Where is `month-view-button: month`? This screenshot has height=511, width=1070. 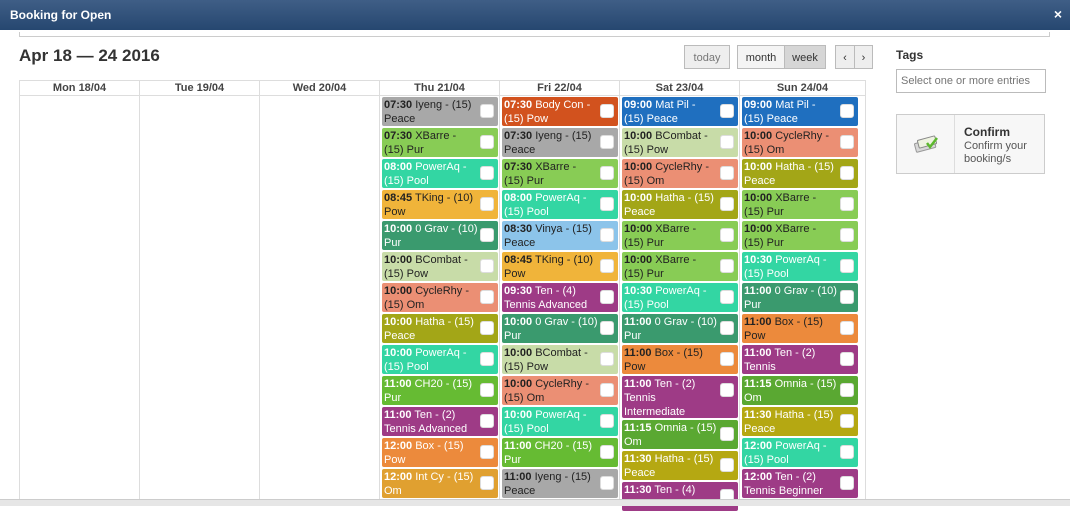
month-view-button: month is located at coordinates (761, 57).